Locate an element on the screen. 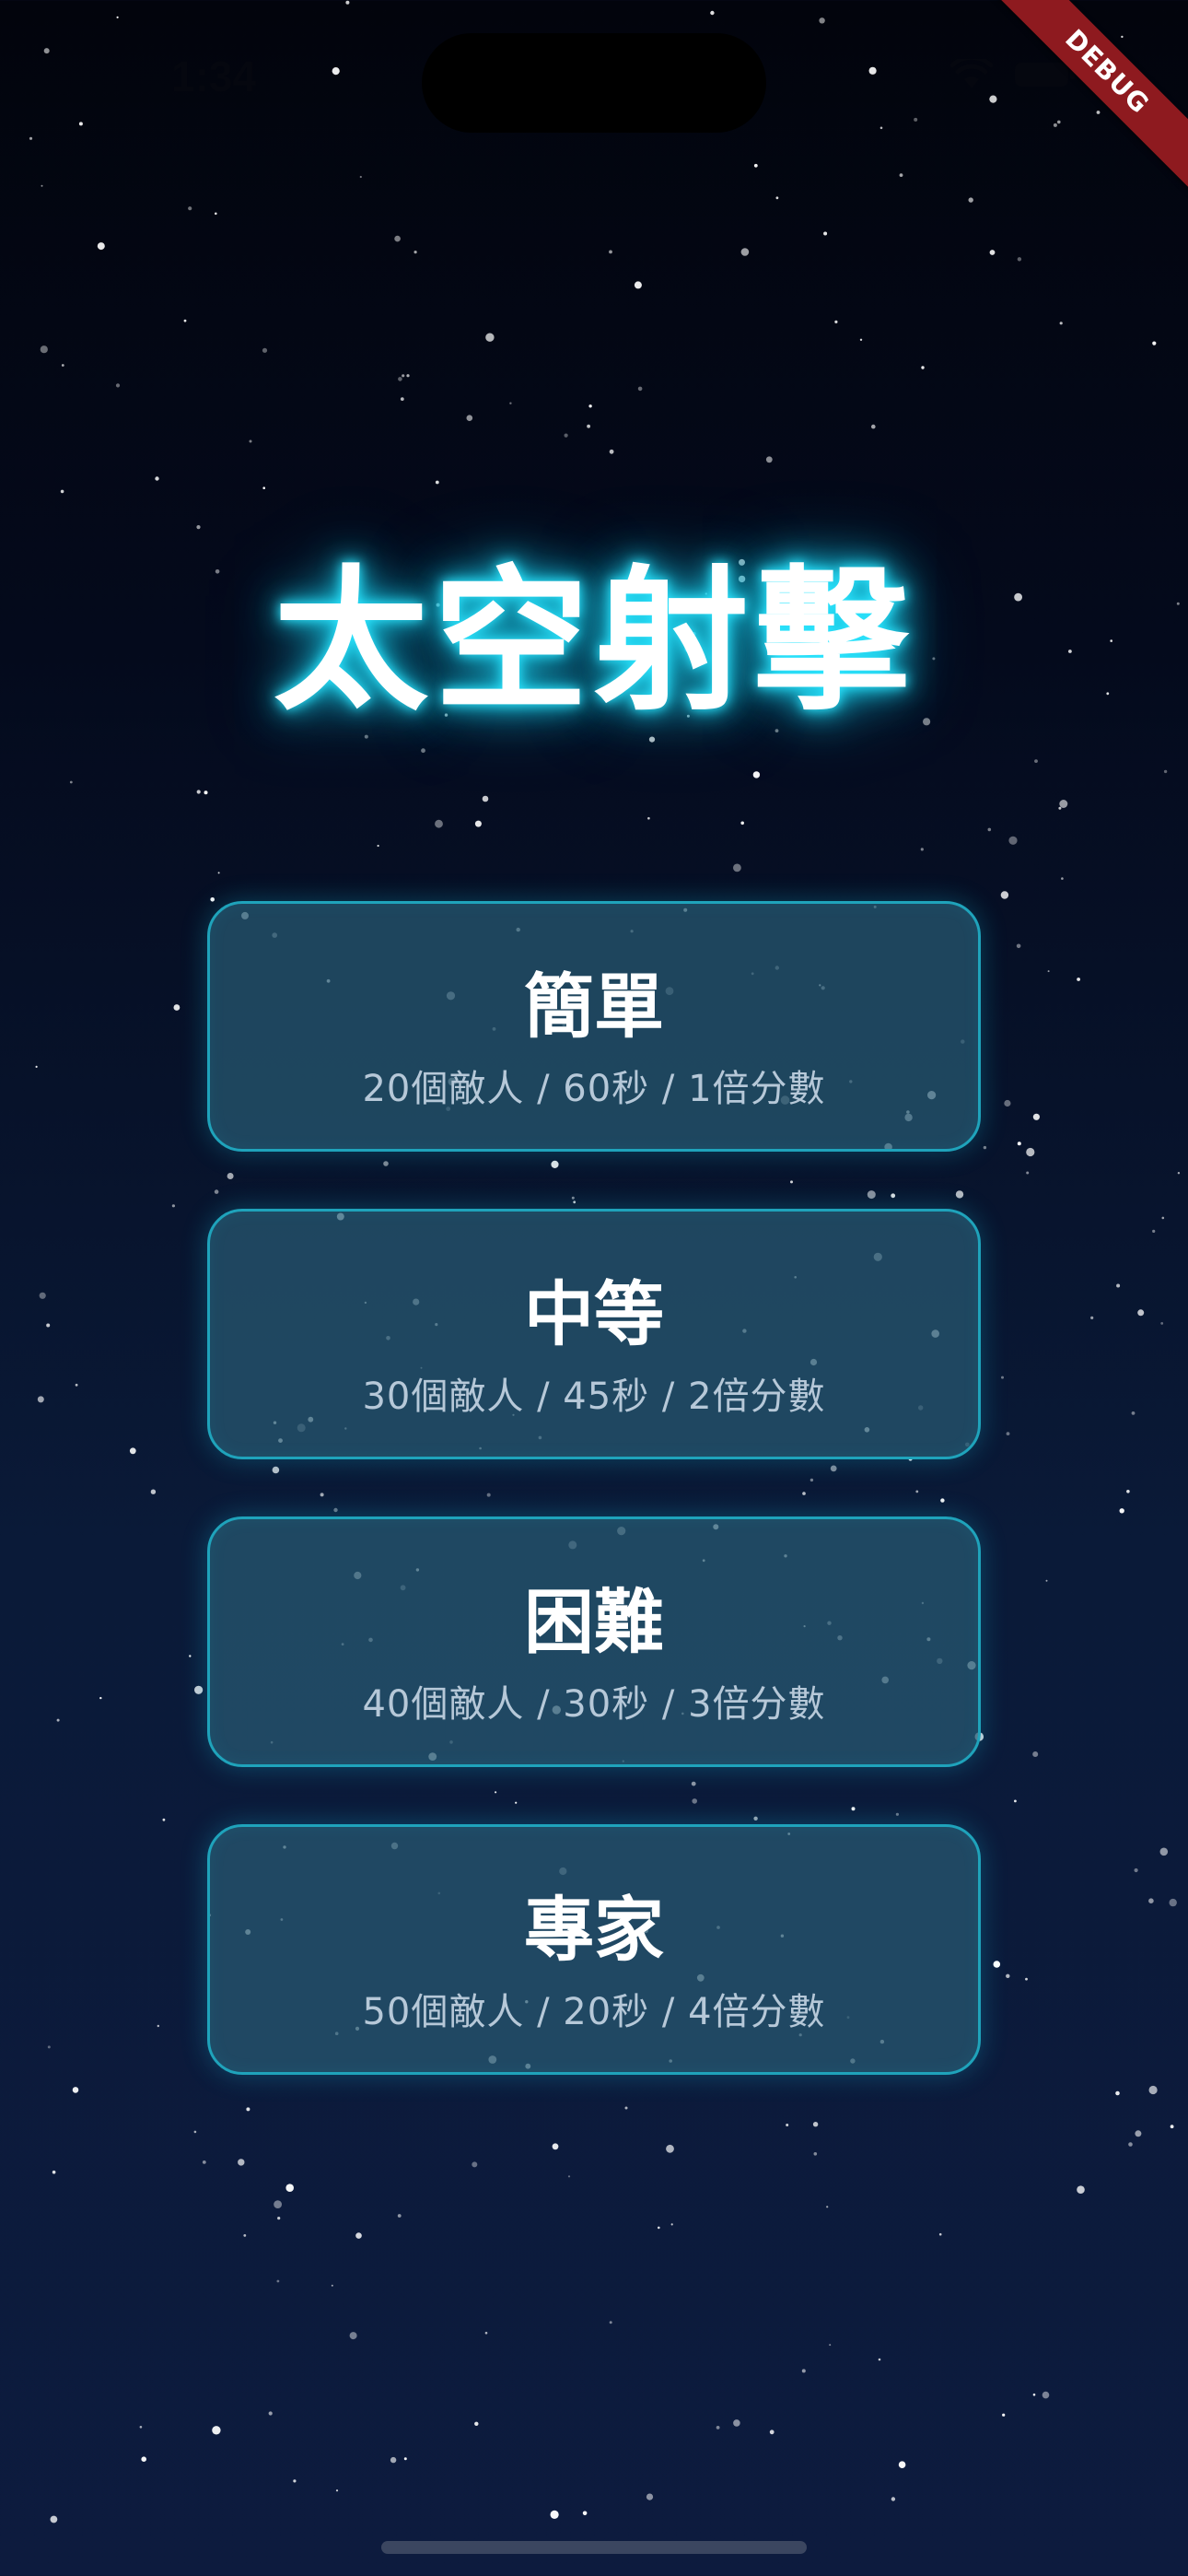 This screenshot has height=2576, width=1188. level-card-hard: 困難 40個敵人 / 30秒 / 3倍分數 is located at coordinates (594, 1641).